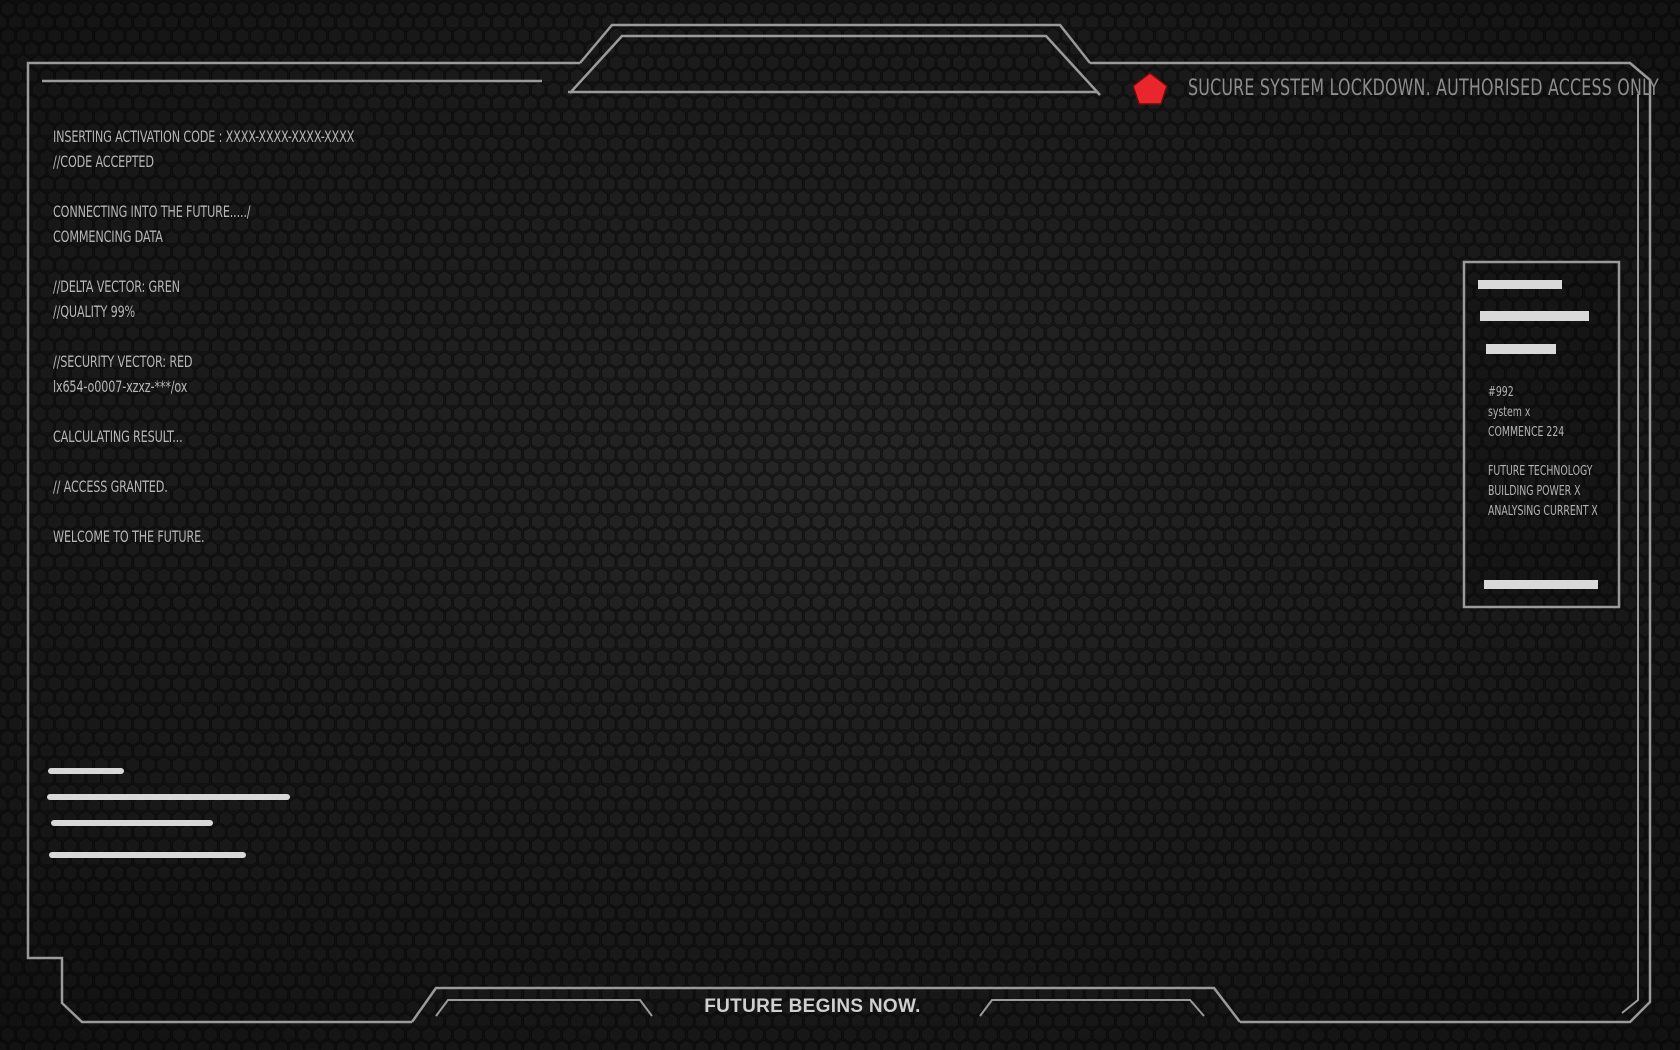 This screenshot has height=1050, width=1680. Describe the element at coordinates (116, 286) in the screenshot. I see `terminal-line: //DELTA VECTOR: GREN` at that location.